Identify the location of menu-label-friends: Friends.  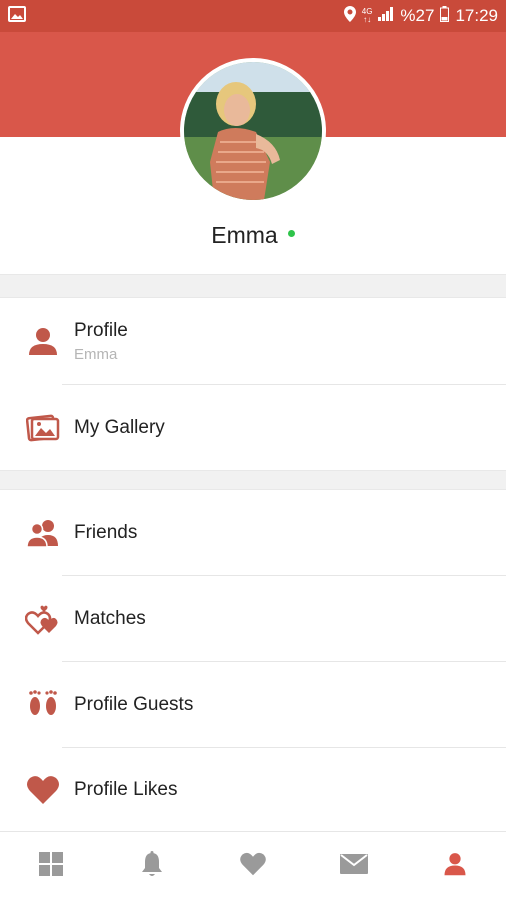
(106, 532).